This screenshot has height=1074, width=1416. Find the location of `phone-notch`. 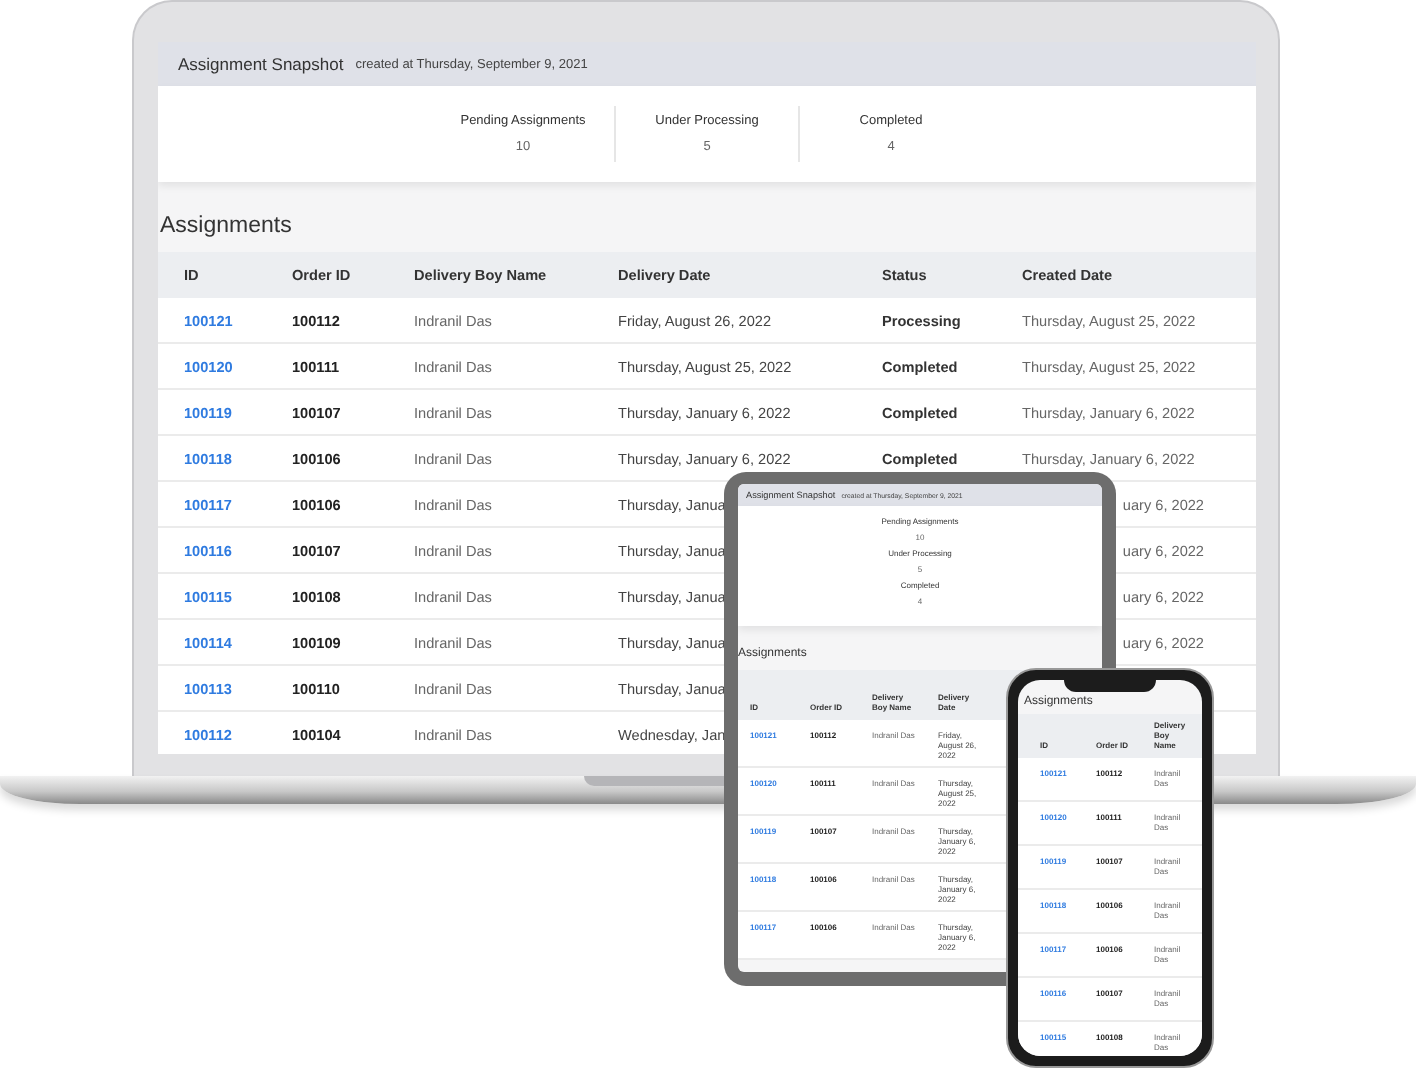

phone-notch is located at coordinates (1110, 685).